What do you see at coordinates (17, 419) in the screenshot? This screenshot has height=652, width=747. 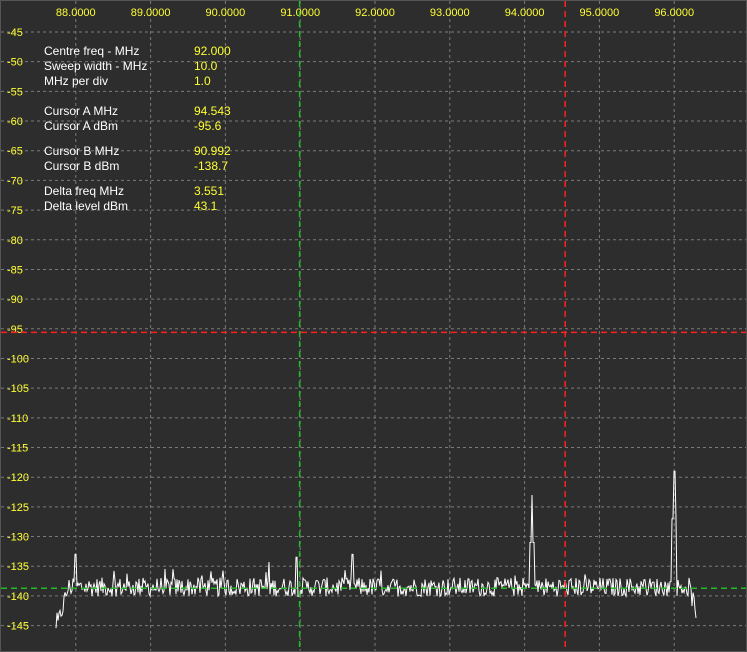 I see `y-tick-label: -110` at bounding box center [17, 419].